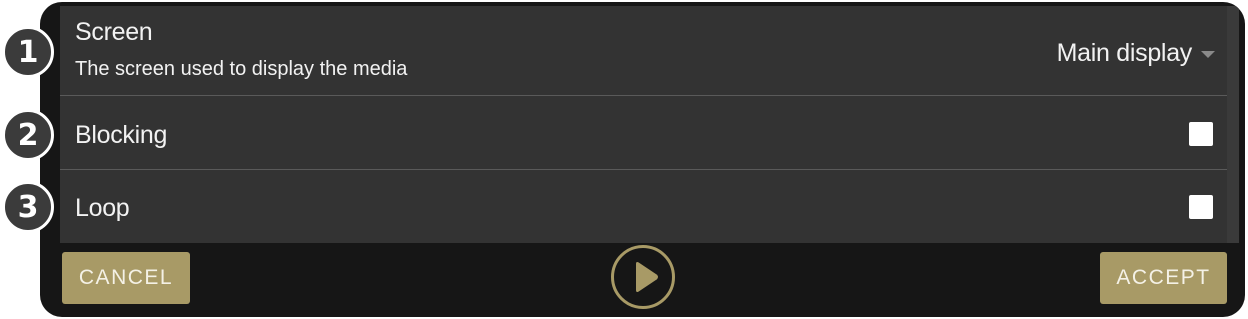 This screenshot has width=1248, height=319. What do you see at coordinates (102, 208) in the screenshot?
I see `loop-label: Loop` at bounding box center [102, 208].